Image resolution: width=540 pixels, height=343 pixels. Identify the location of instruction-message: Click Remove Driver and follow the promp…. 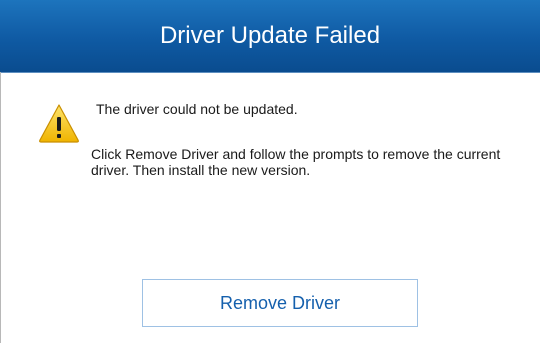
(296, 162).